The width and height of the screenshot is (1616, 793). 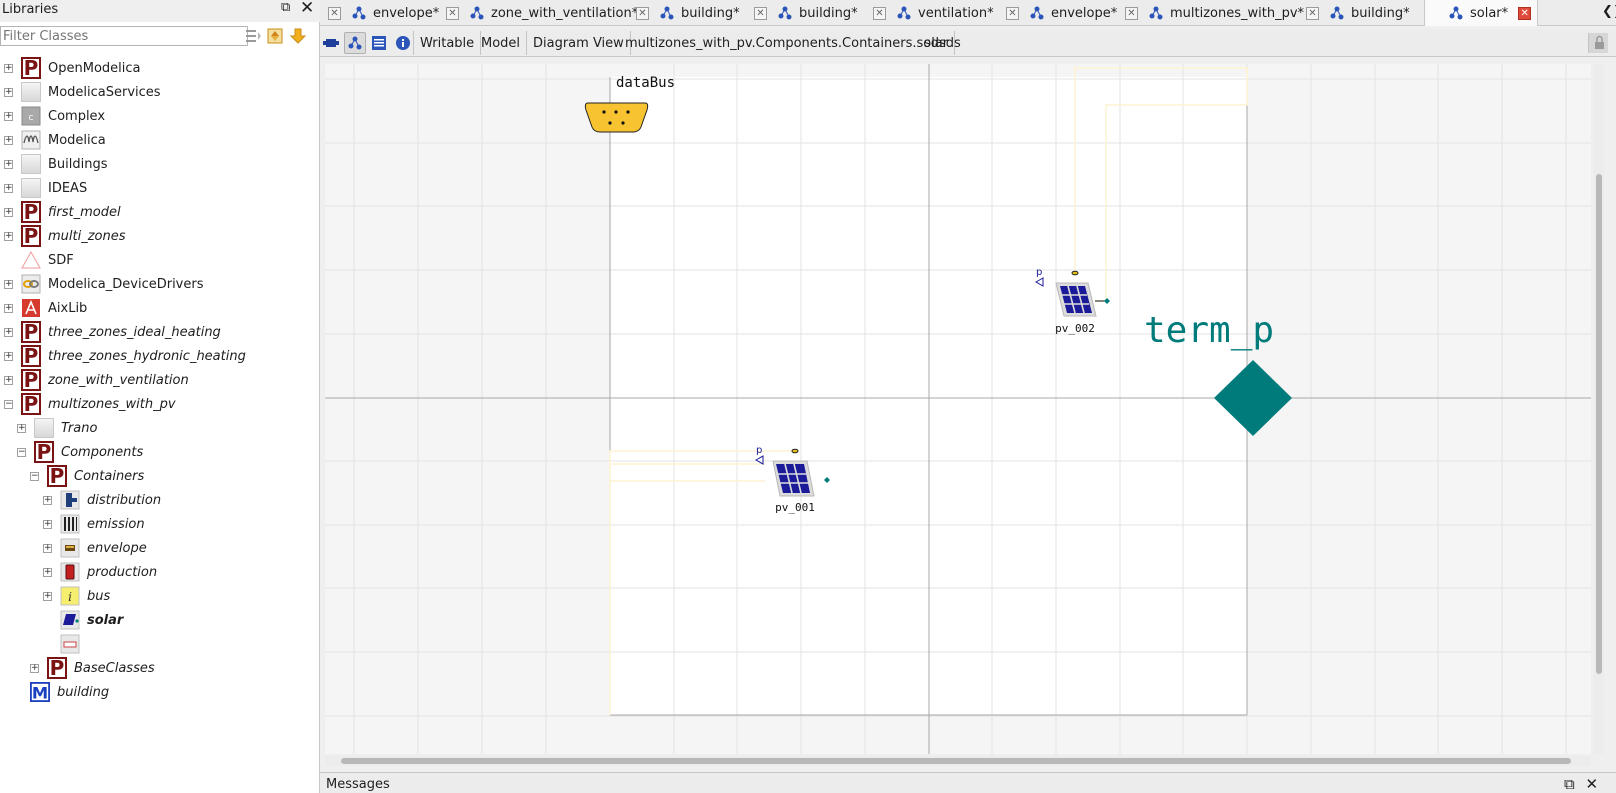 I want to click on tab-solar: solar* ✕, so click(x=1481, y=13).